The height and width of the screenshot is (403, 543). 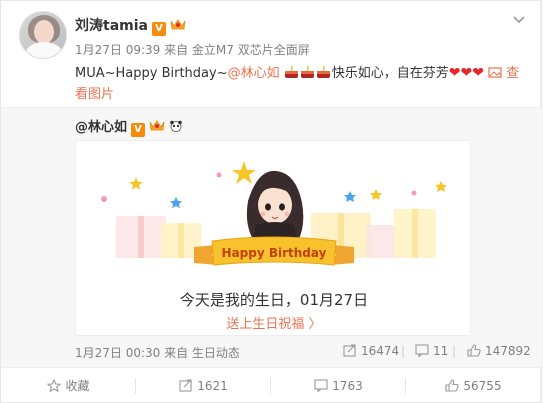 What do you see at coordinates (274, 253) in the screenshot?
I see `banner-text: Happy Birthday` at bounding box center [274, 253].